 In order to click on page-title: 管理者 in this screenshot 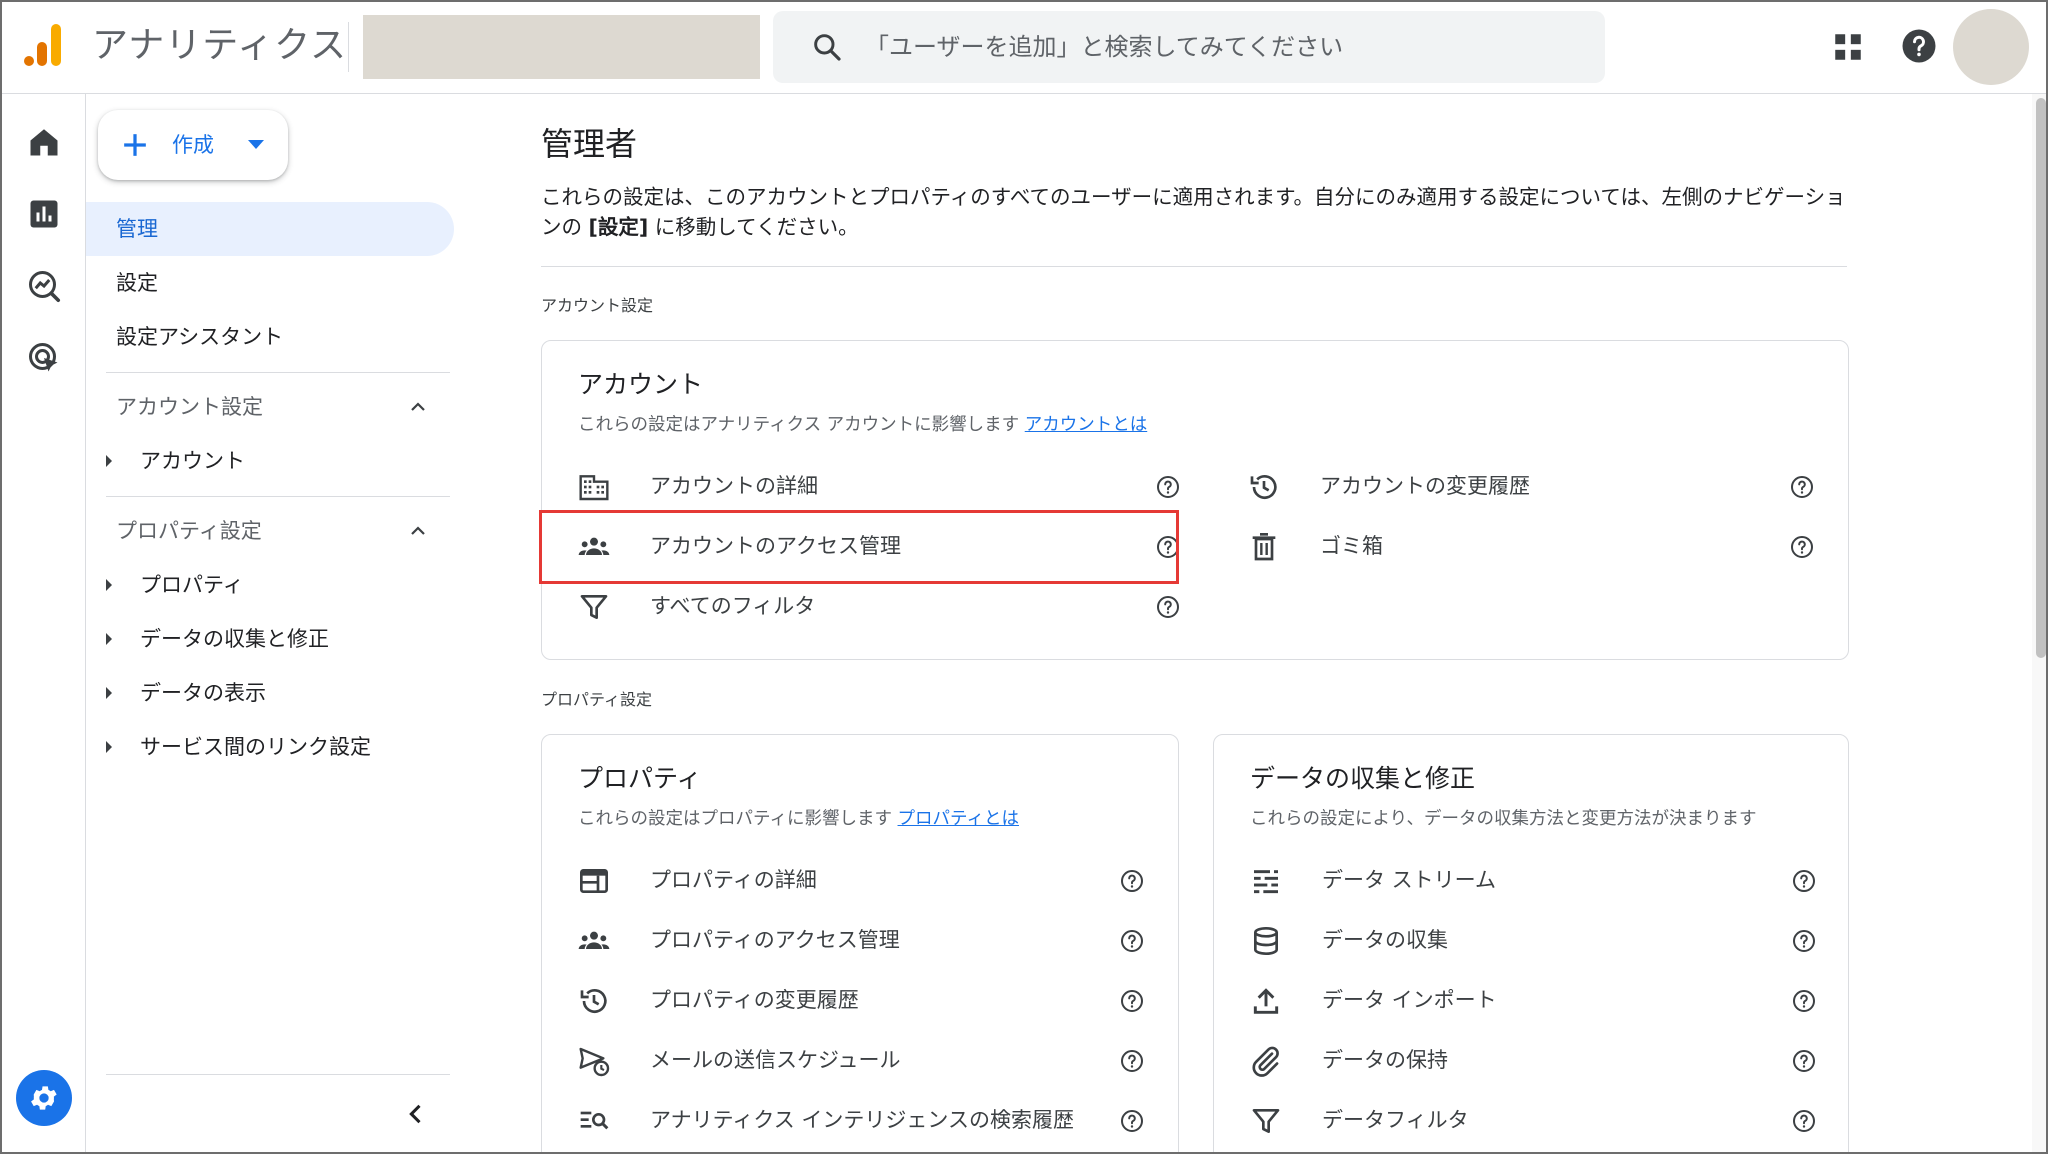, I will do `click(589, 144)`.